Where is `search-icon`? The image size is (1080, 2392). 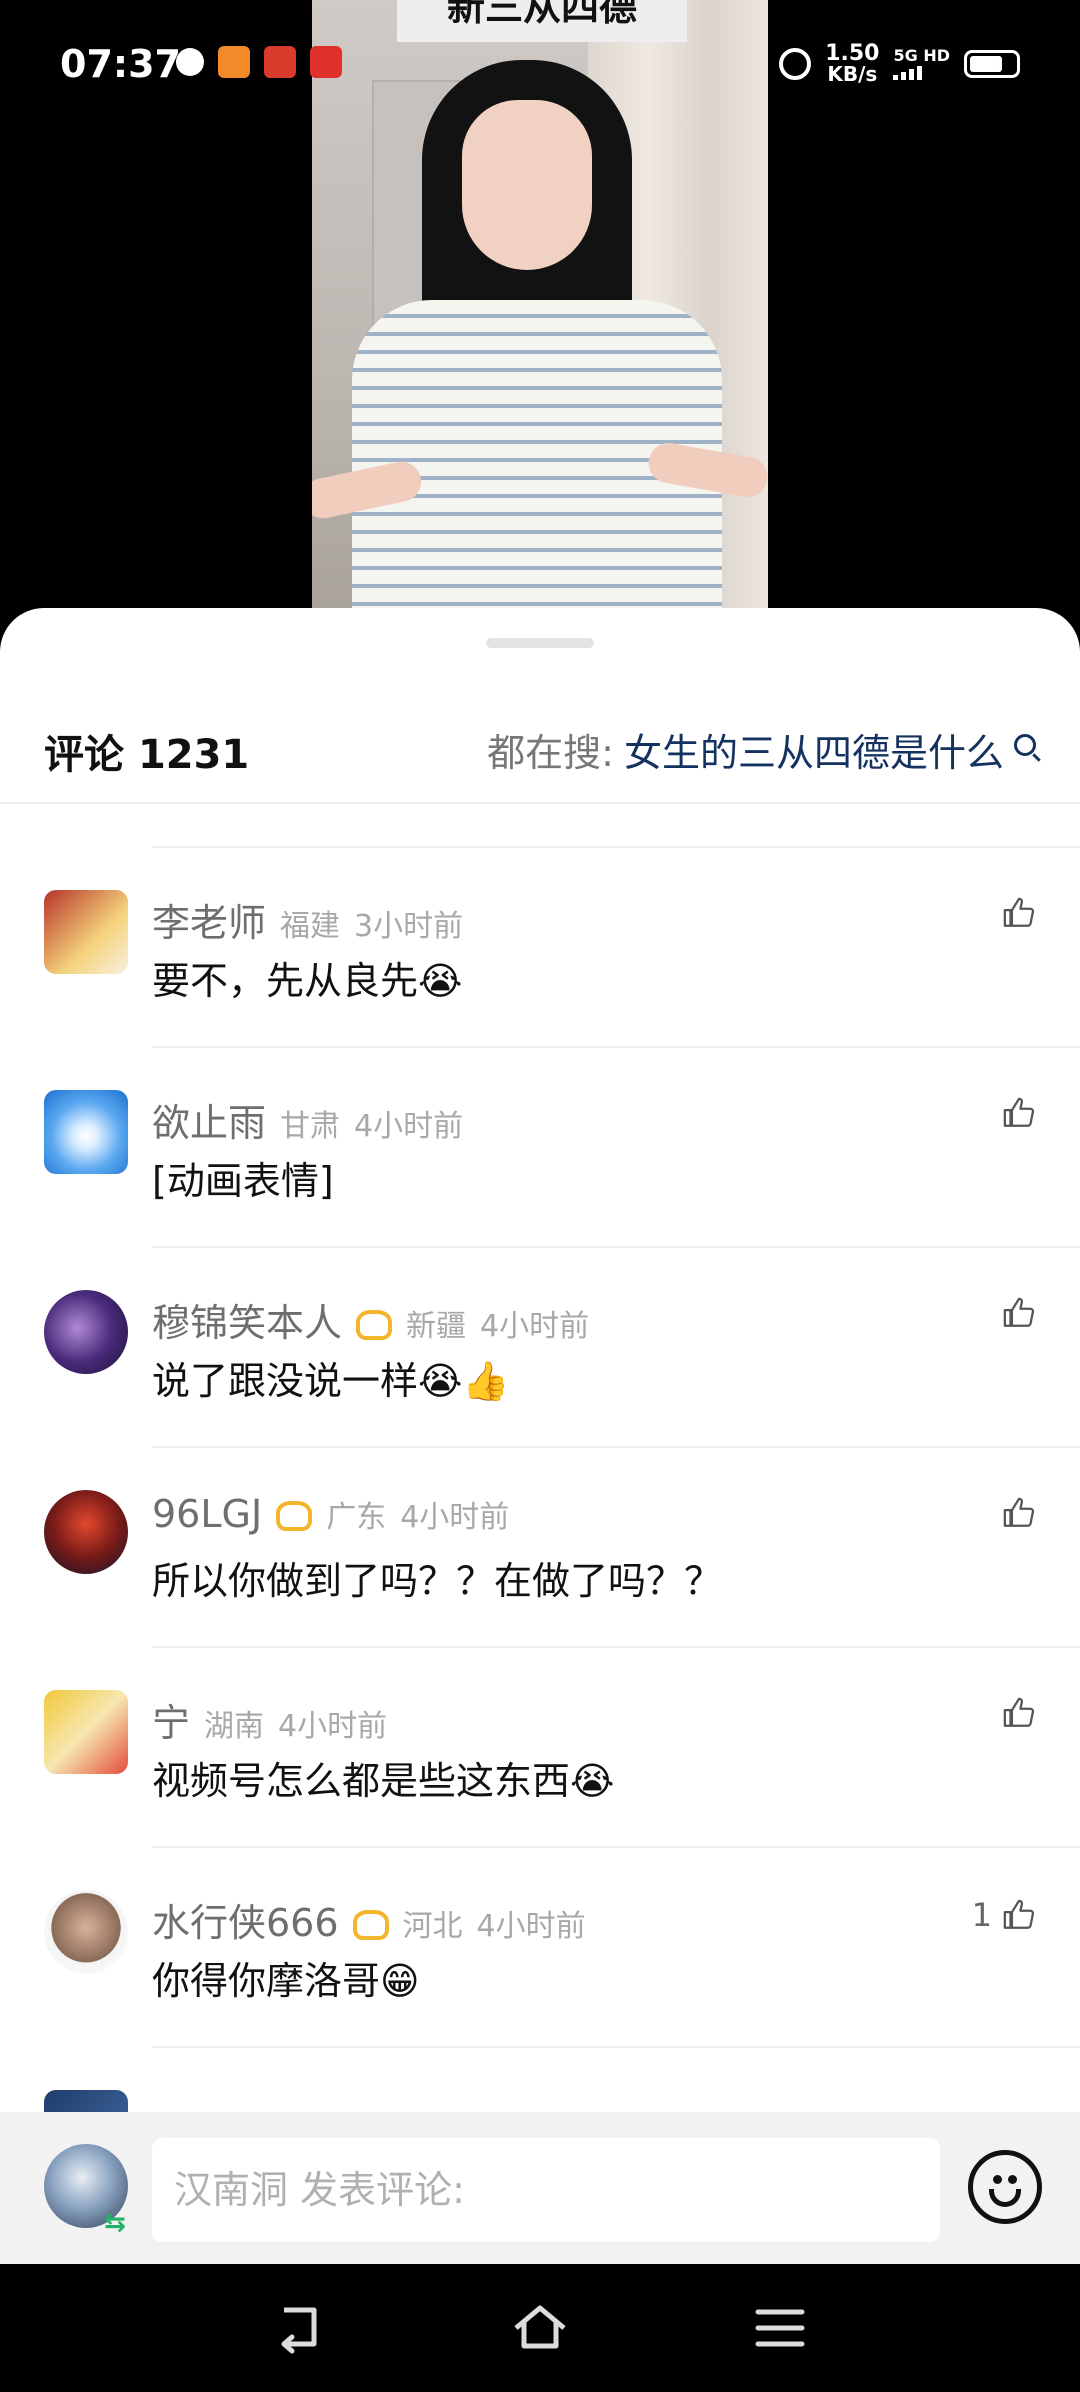
search-icon is located at coordinates (1025, 744).